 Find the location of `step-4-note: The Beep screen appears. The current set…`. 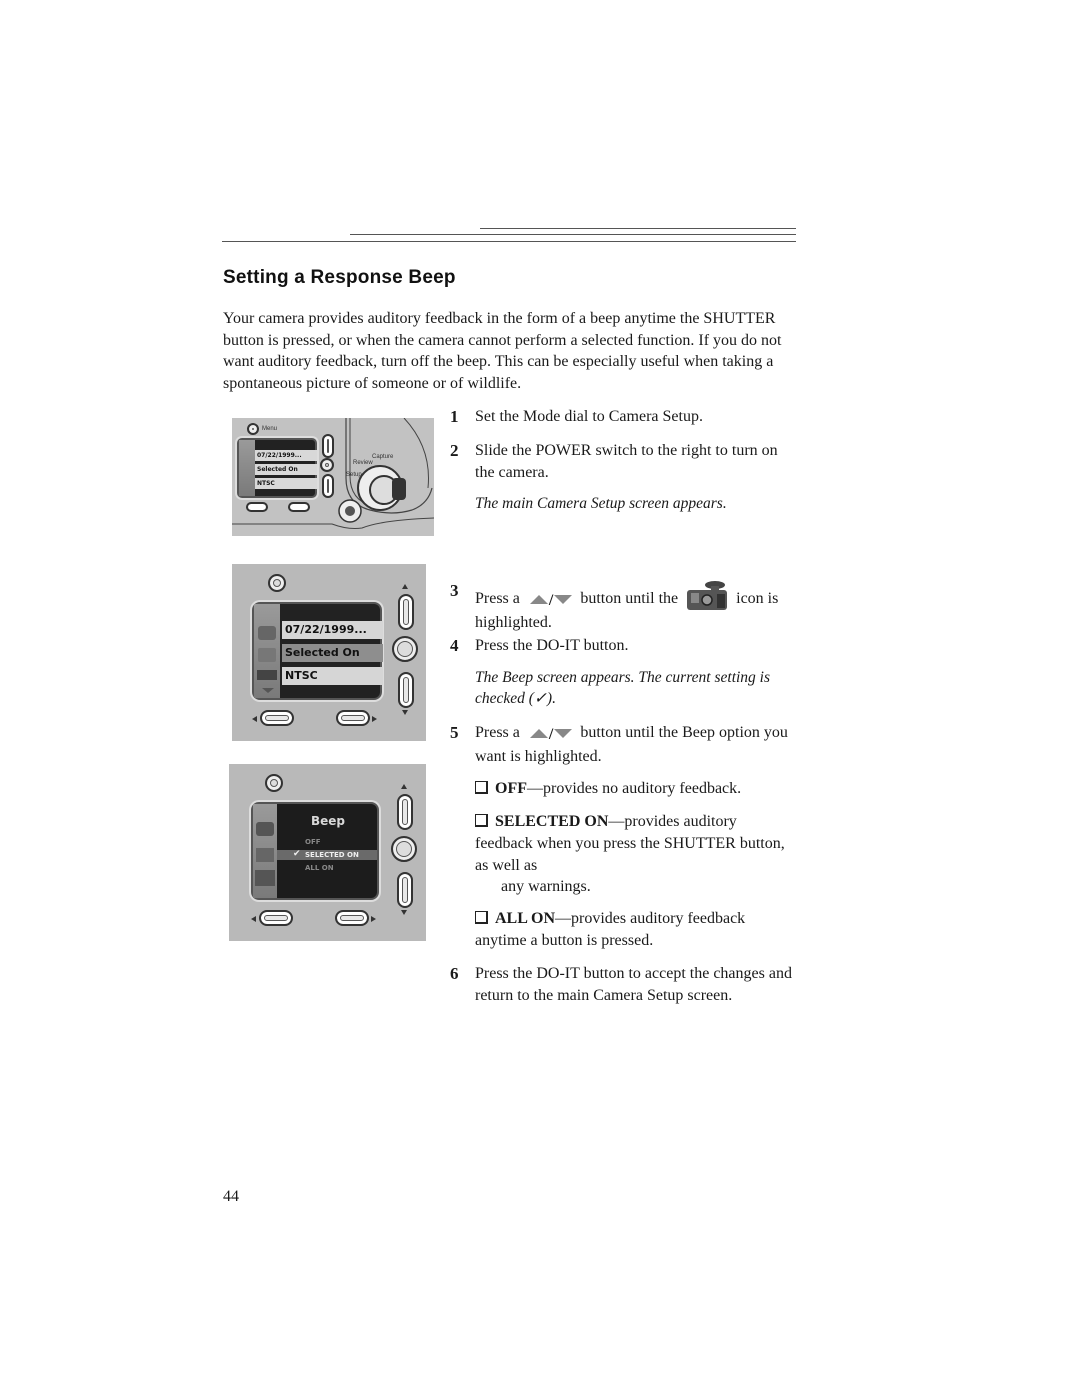

step-4-note: The Beep screen appears. The current set… is located at coordinates (623, 688).